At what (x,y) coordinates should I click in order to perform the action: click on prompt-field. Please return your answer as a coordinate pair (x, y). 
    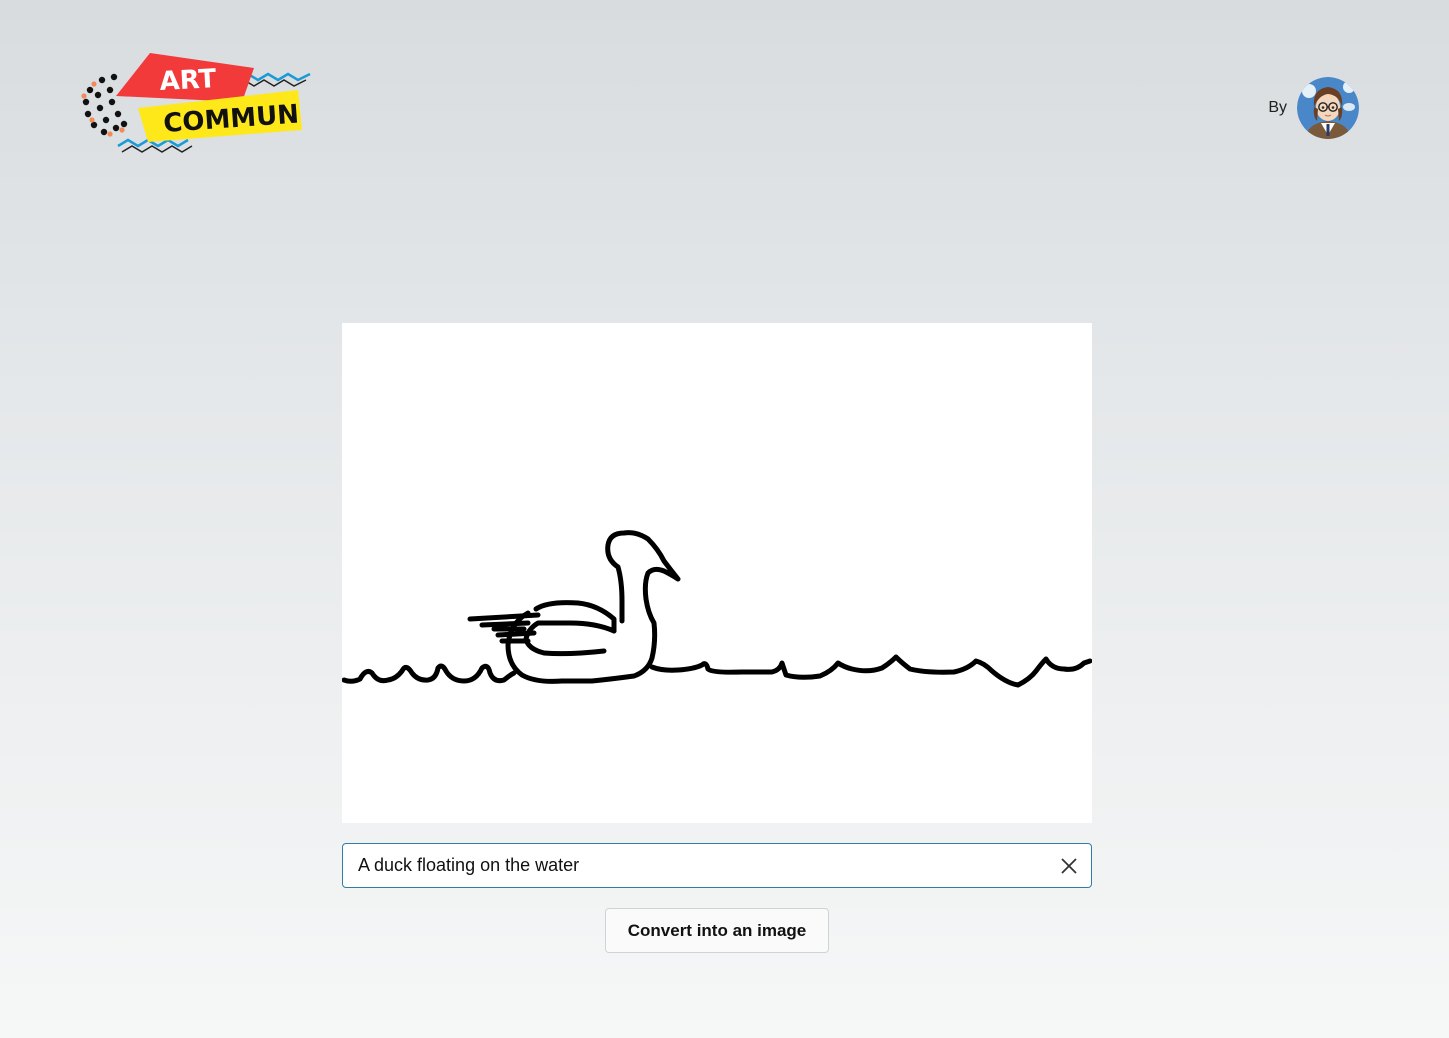
    Looking at the image, I should click on (717, 865).